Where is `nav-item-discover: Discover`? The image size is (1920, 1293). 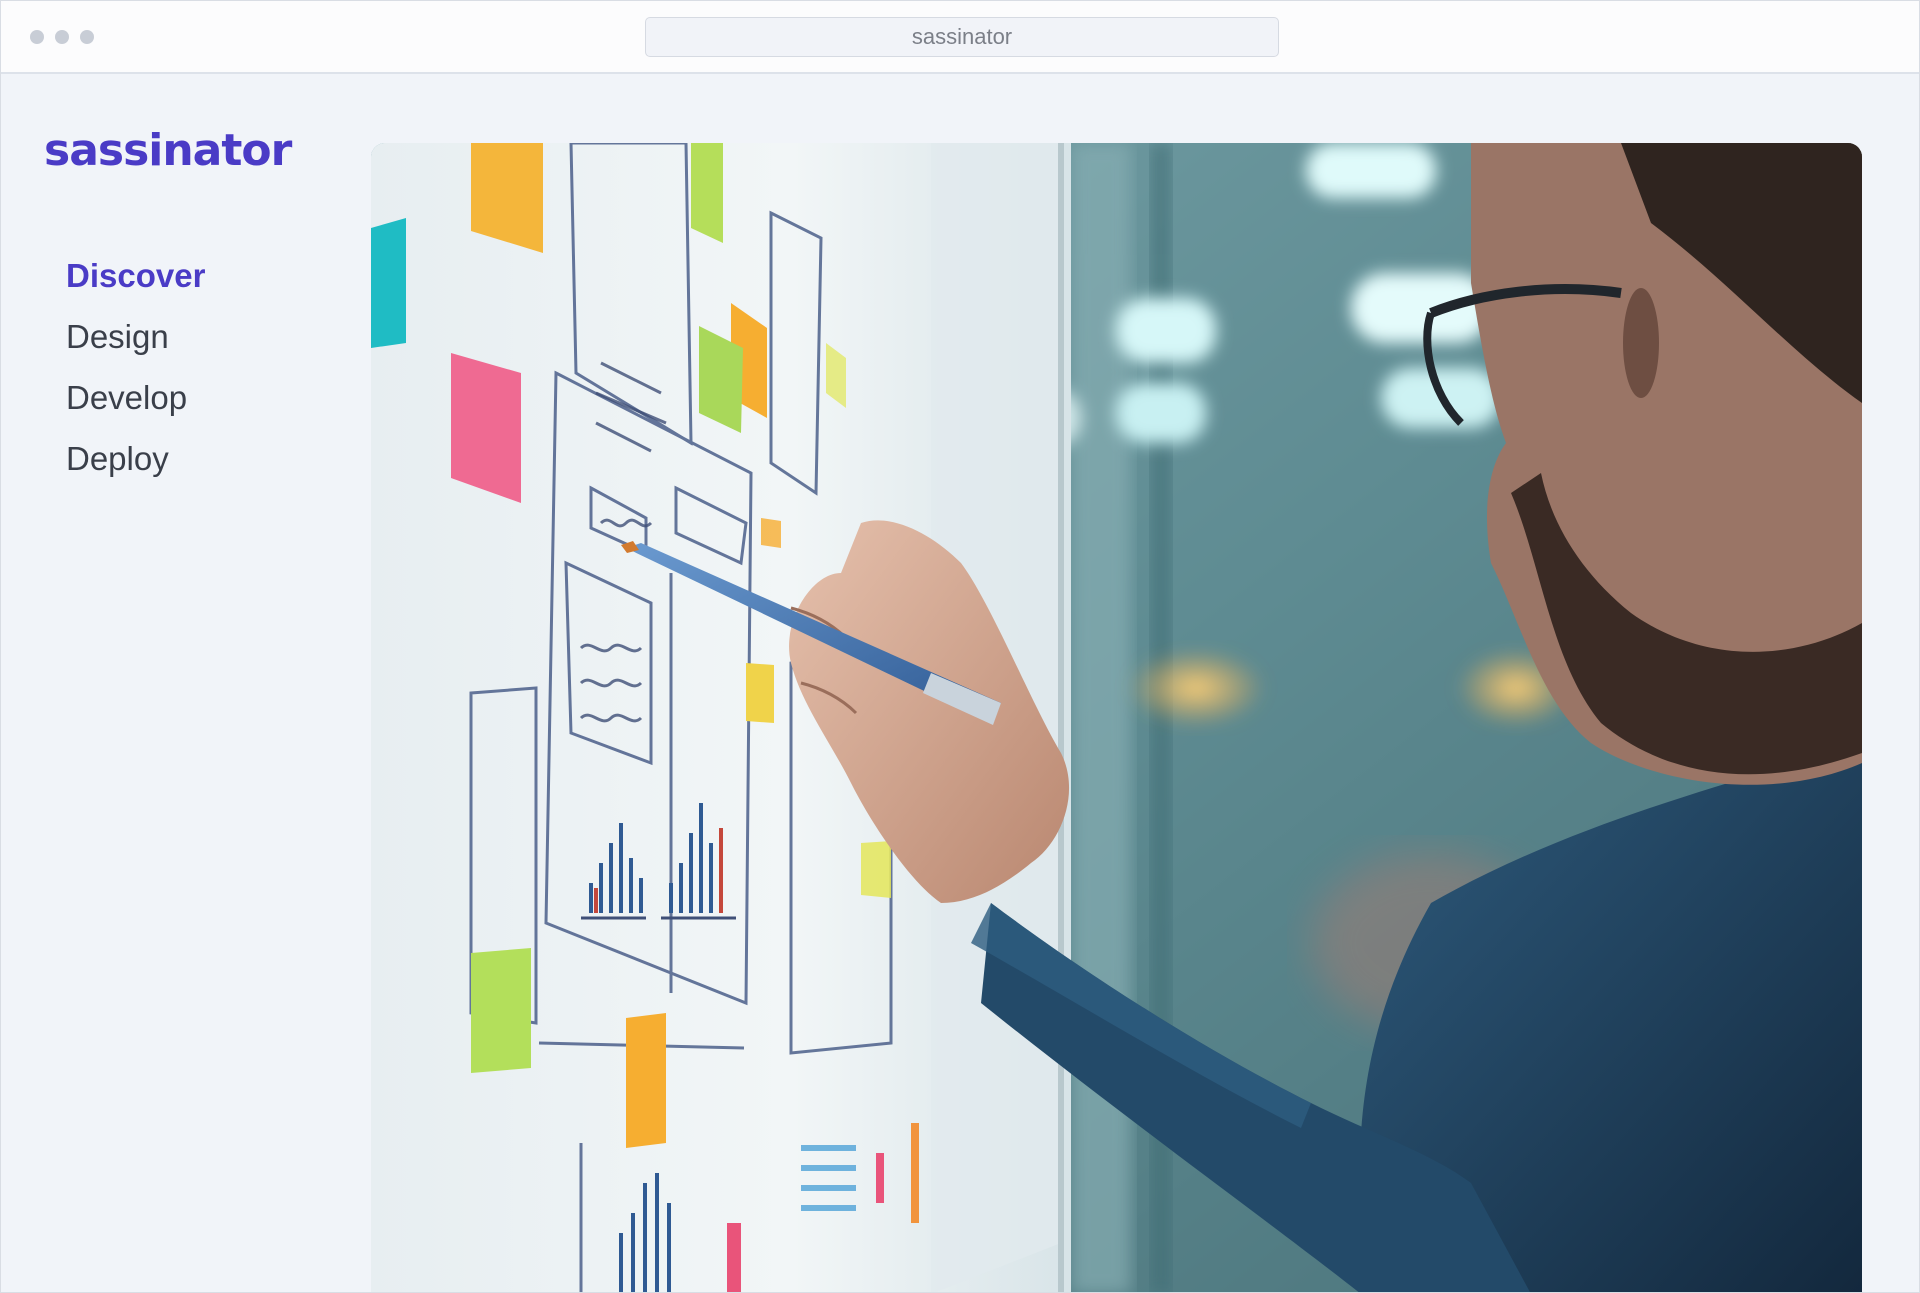
nav-item-discover: Discover is located at coordinates (135, 275).